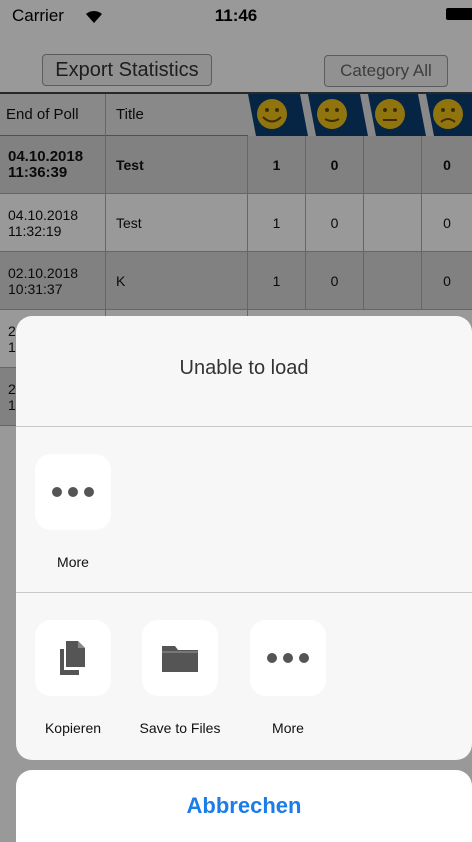  I want to click on folder-icon, so click(180, 658).